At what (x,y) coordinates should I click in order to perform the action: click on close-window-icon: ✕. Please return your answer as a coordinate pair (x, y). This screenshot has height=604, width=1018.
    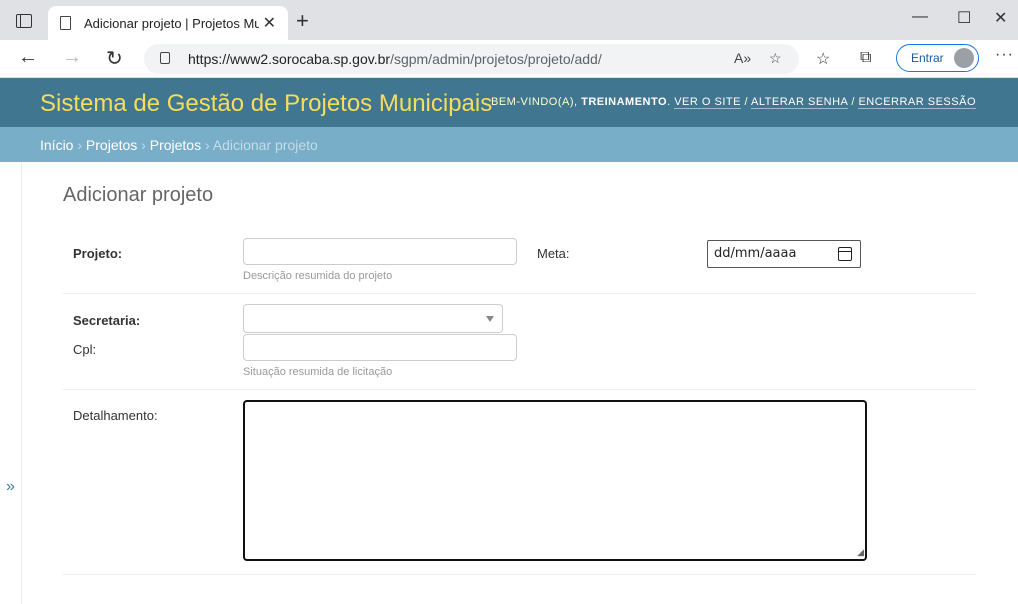
    Looking at the image, I should click on (1000, 18).